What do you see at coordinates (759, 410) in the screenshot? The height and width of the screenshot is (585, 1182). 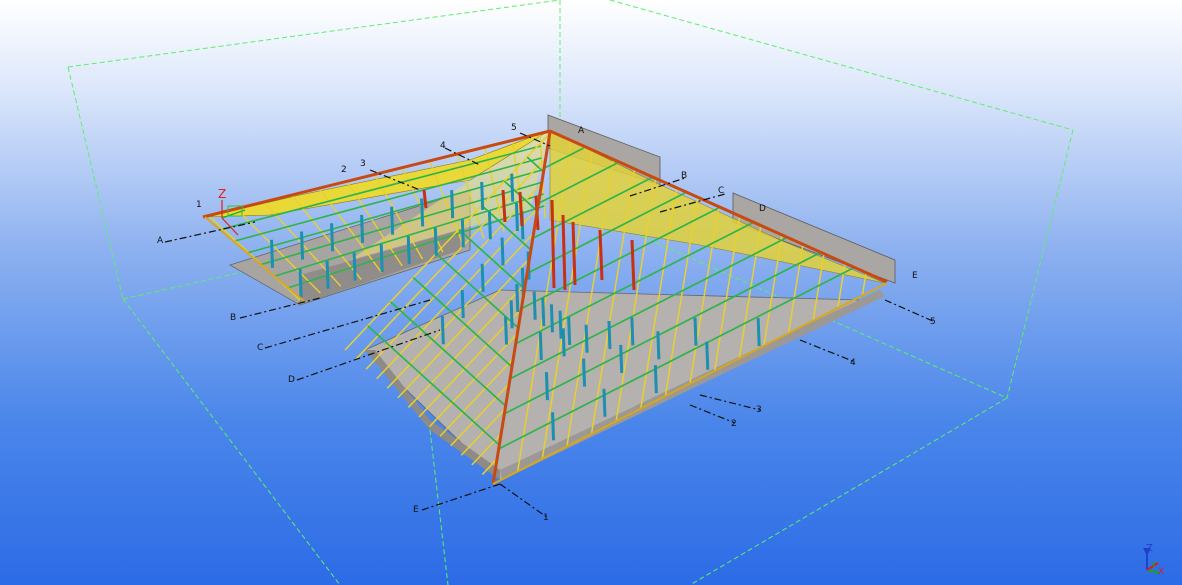 I see `grid-label-3-right: 3` at bounding box center [759, 410].